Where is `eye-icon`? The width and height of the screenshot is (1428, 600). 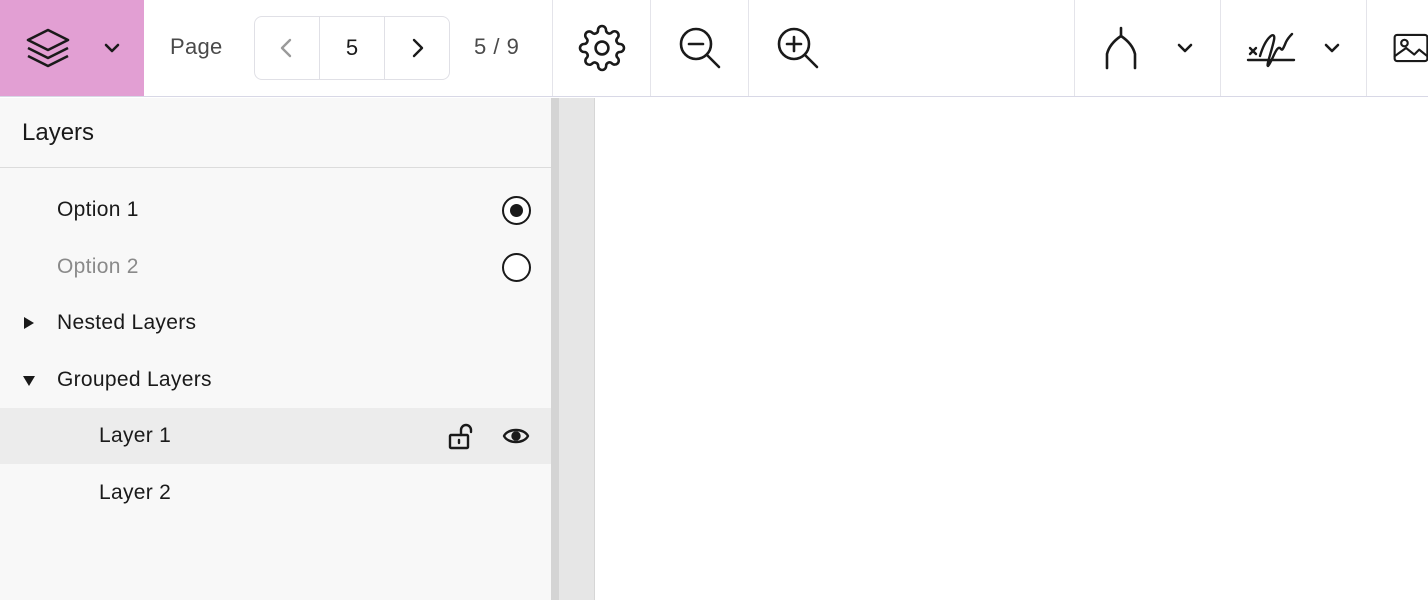 eye-icon is located at coordinates (516, 436).